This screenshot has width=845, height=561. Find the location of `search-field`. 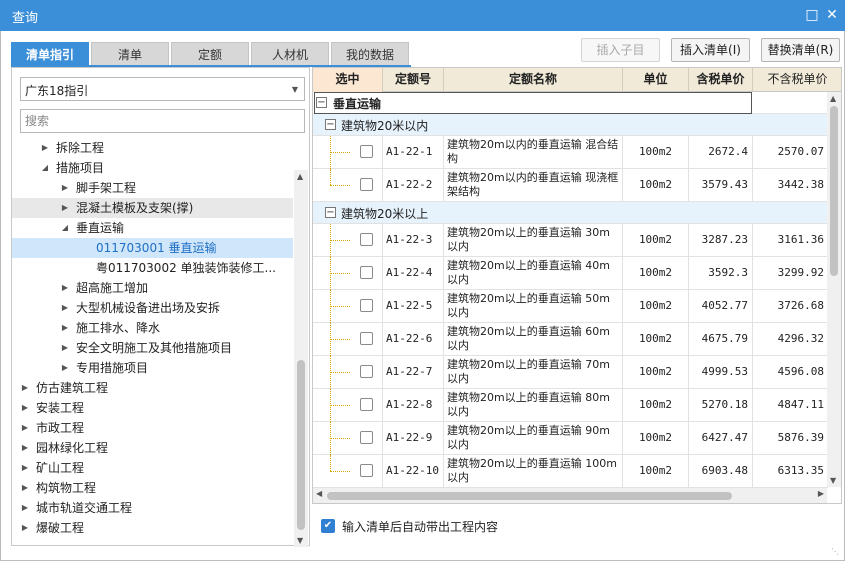

search-field is located at coordinates (162, 121).